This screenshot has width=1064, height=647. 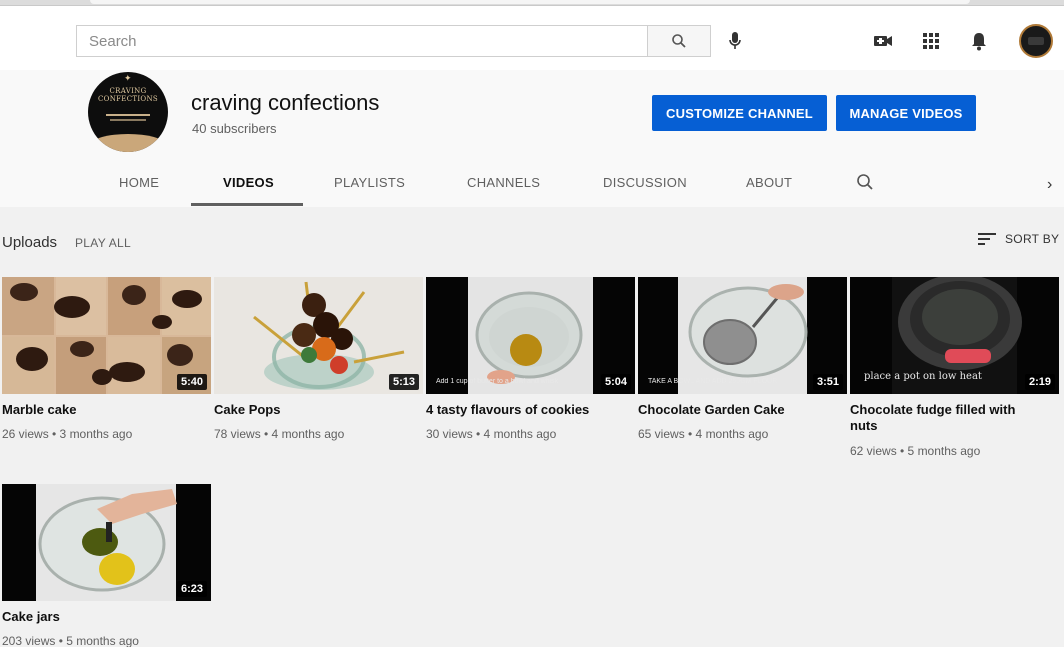 I want to click on video-thumbnail: TAKE A BOWL AND ADD 250GM FLOUR 3:51, so click(x=742, y=335).